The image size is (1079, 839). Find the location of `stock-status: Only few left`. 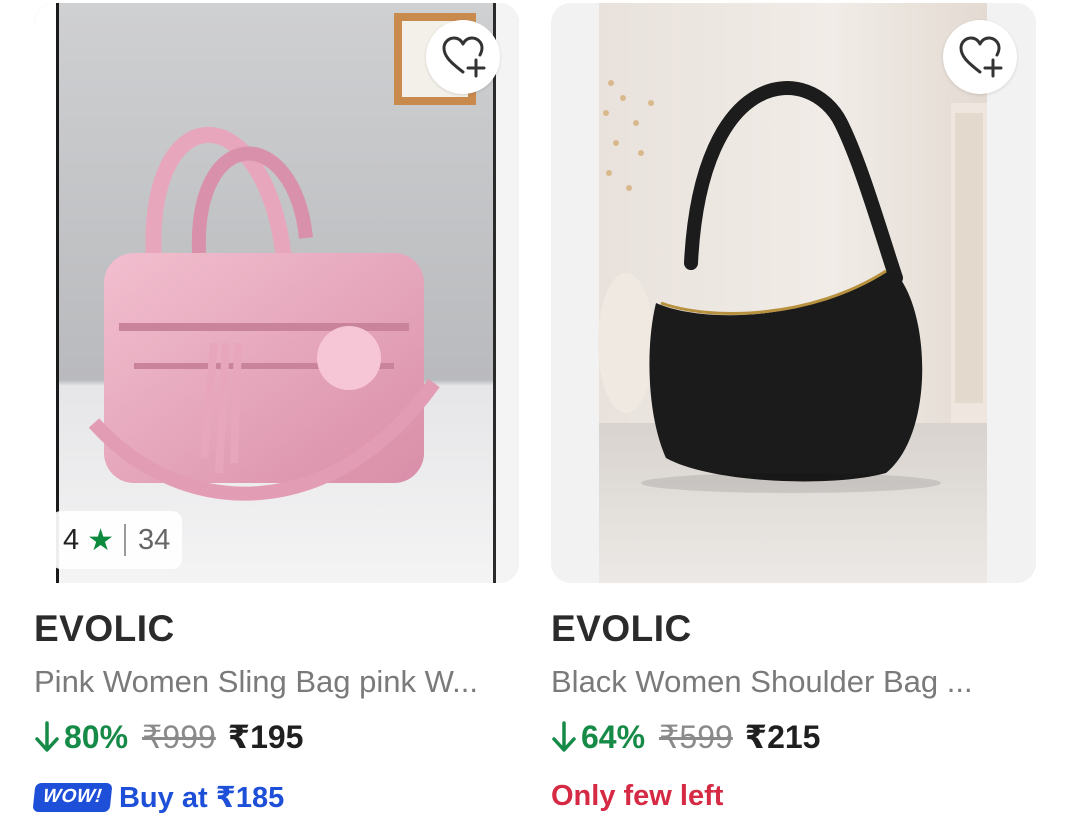

stock-status: Only few left is located at coordinates (637, 796).